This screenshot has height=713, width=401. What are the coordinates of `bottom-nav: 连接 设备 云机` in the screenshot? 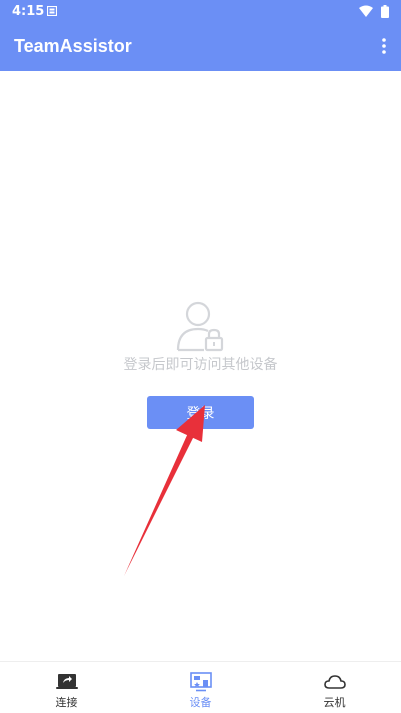 It's located at (200, 687).